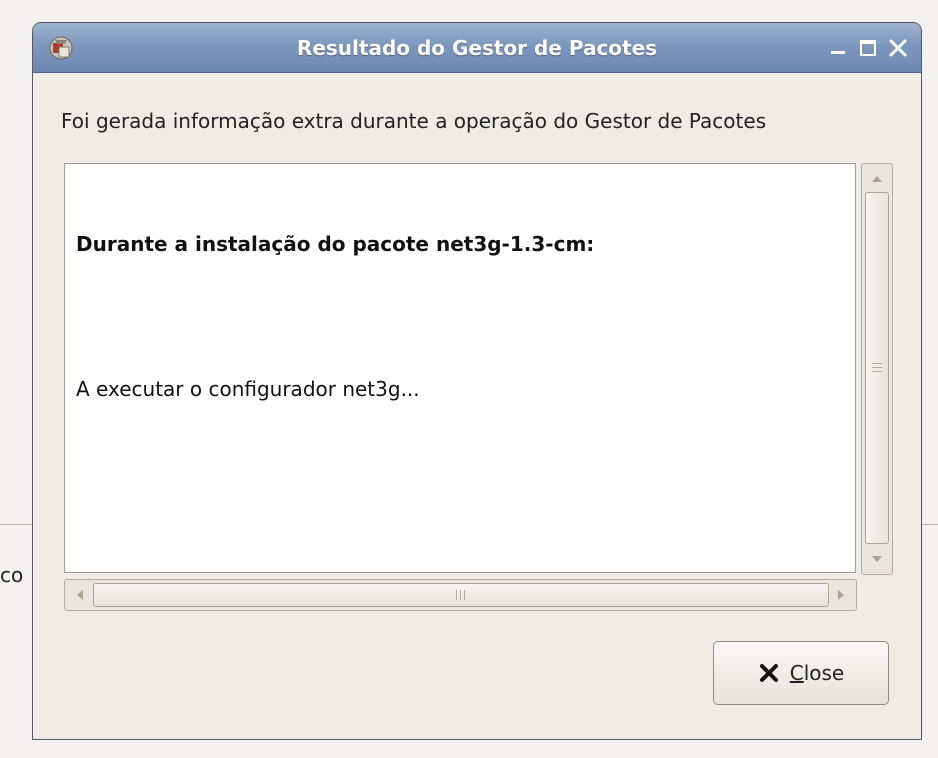  I want to click on vertical-scroll-thumb, so click(877, 368).